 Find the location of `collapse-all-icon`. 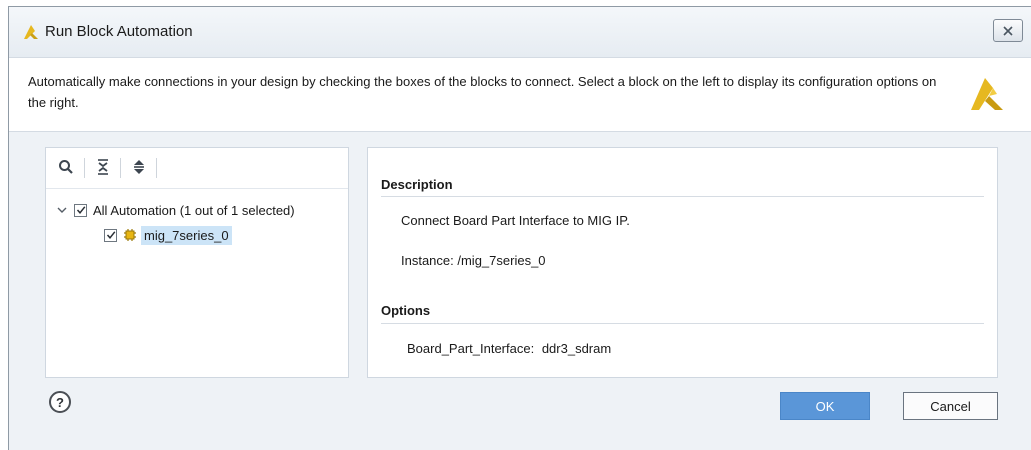

collapse-all-icon is located at coordinates (103, 167).